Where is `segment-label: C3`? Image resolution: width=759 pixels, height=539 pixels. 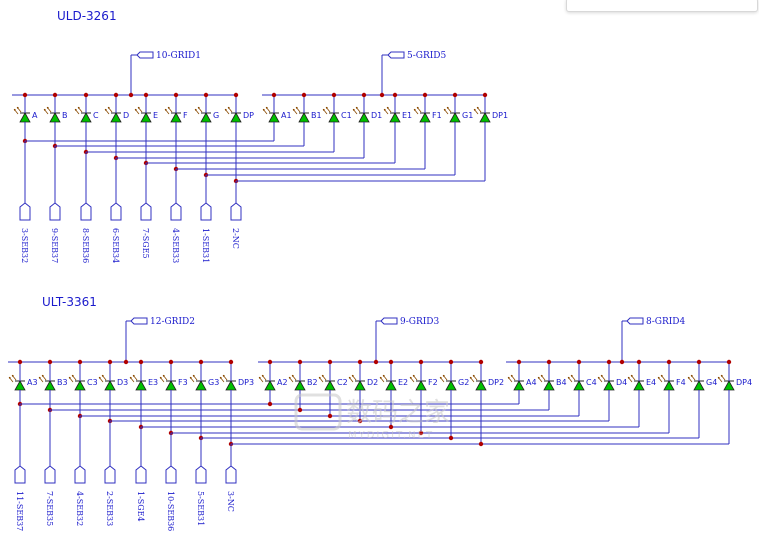
segment-label: C3 is located at coordinates (92, 382).